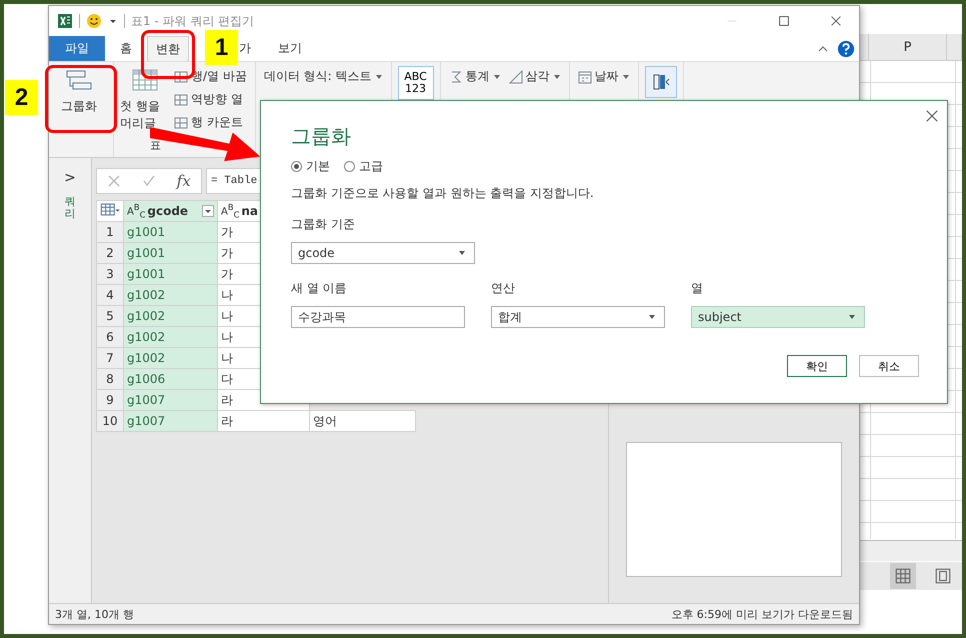 This screenshot has height=638, width=966. I want to click on dialog-title: 그룹화, so click(321, 136).